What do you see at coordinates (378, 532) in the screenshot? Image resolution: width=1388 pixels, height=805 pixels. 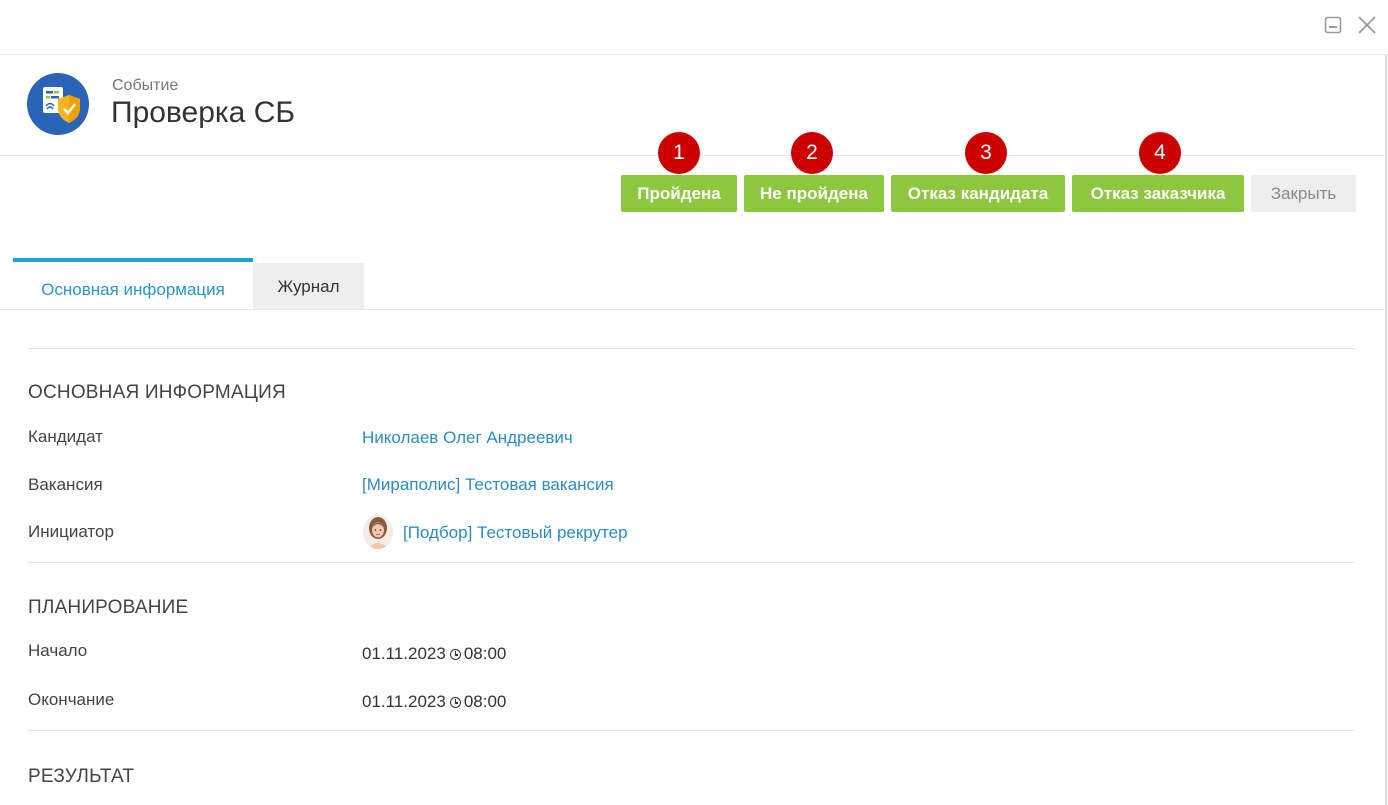 I see `avatar` at bounding box center [378, 532].